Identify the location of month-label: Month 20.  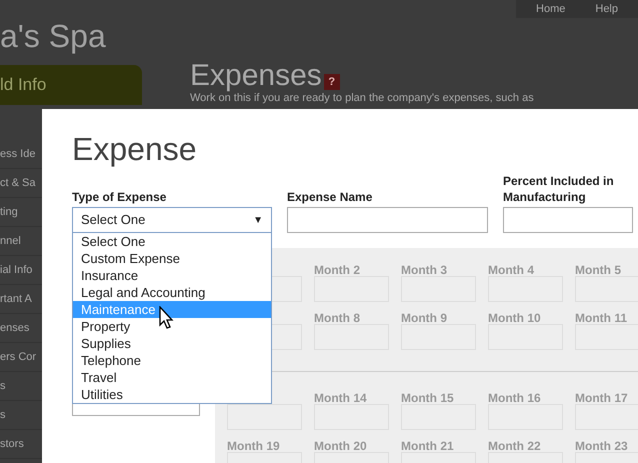
(340, 446).